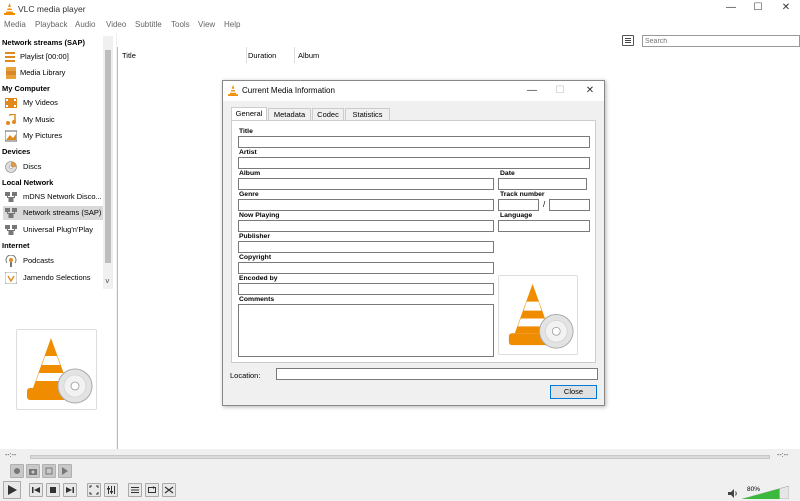 The image size is (800, 501). I want to click on comments-label: Comments, so click(257, 299).